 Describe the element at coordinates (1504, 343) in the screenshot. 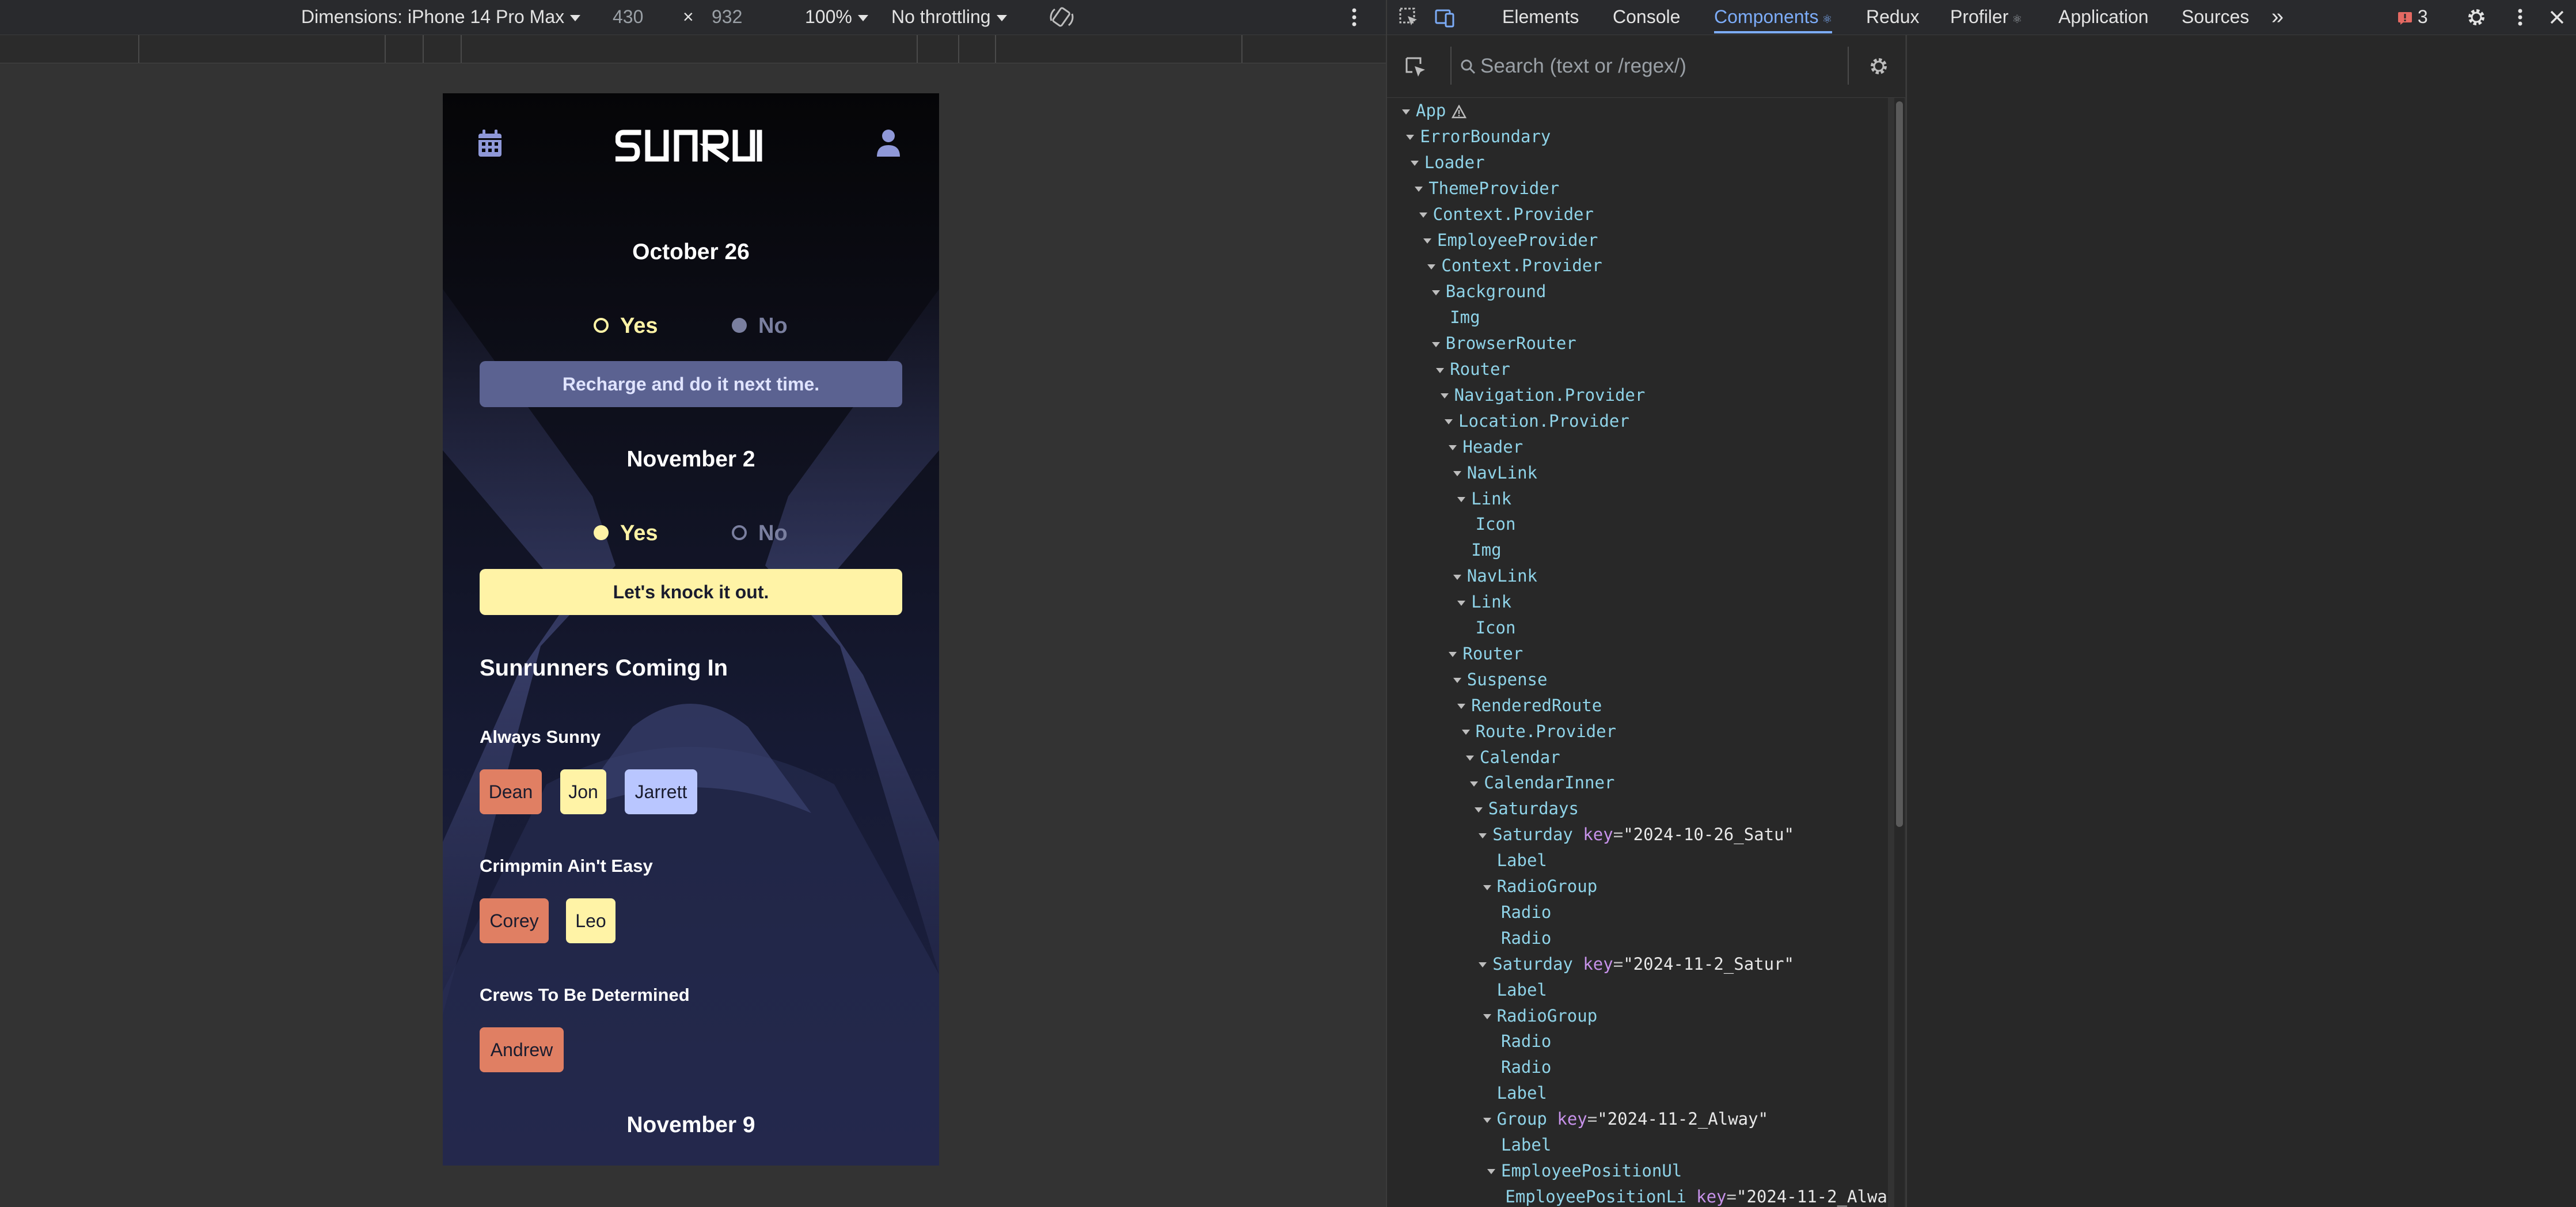

I see `tree-node: BrowserRouter` at that location.